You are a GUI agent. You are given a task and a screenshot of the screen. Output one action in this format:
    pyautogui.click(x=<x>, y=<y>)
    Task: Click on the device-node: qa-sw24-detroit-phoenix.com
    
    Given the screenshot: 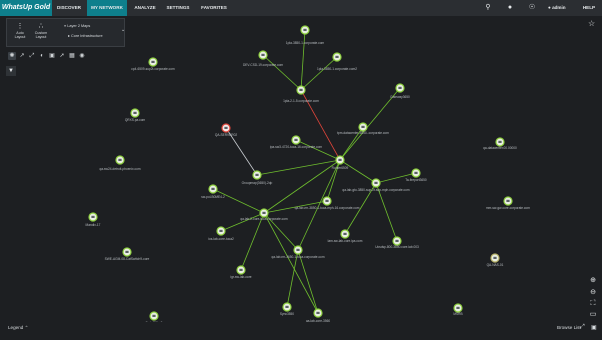 What is the action you would take?
    pyautogui.click(x=120, y=163)
    